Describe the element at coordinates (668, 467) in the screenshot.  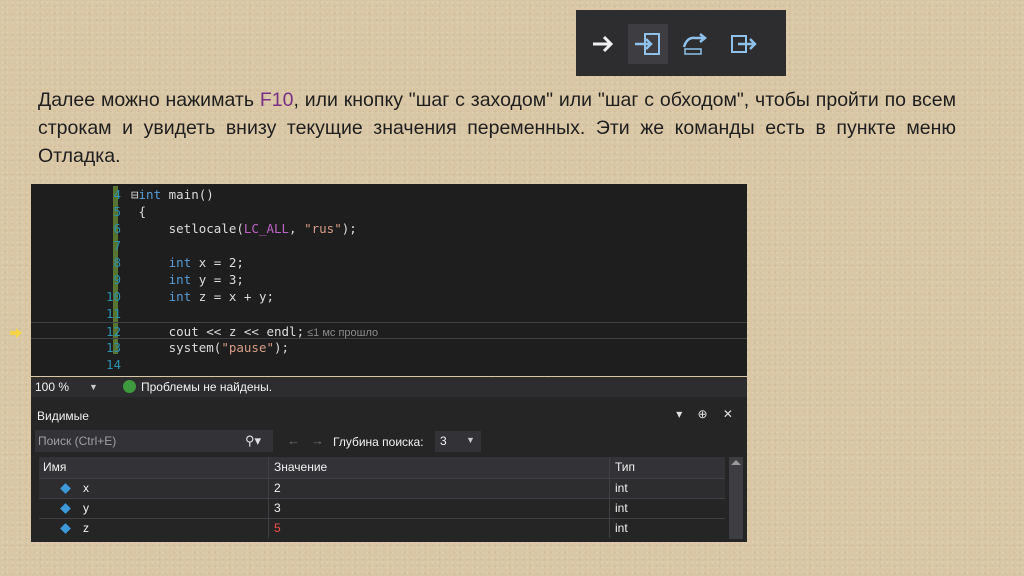
I see `column-type: Тип` at that location.